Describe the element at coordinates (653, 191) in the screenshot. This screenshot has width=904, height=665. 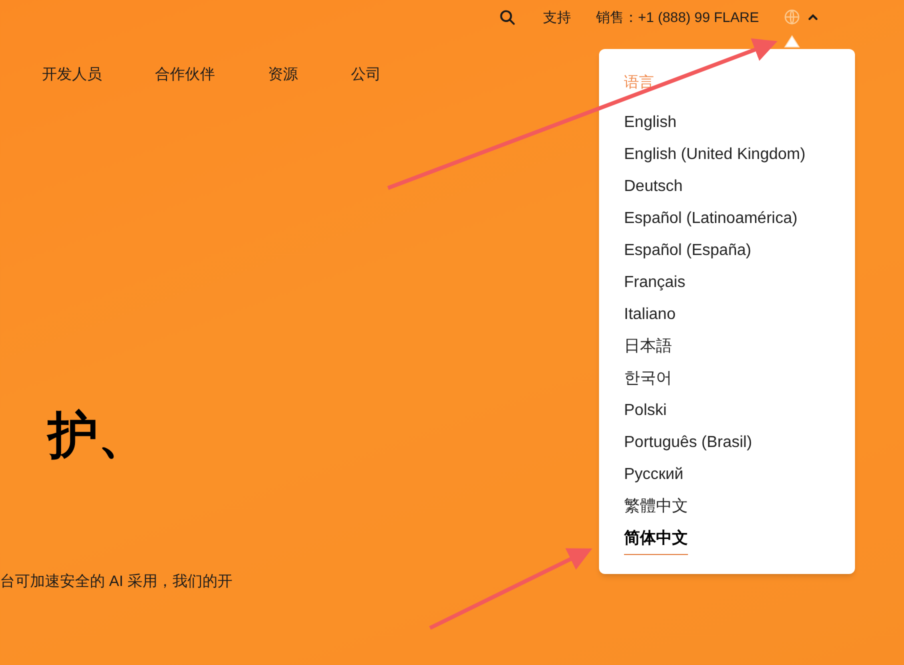
I see `language-option: Deutsch` at that location.